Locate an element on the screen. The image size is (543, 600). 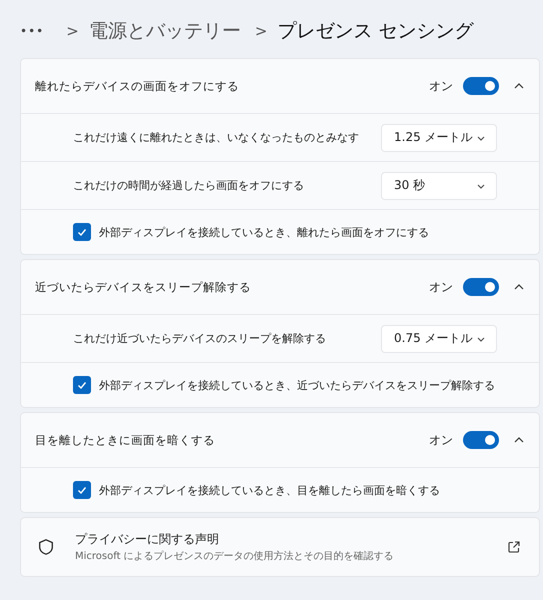
dropdown: 0.75 メートル is located at coordinates (439, 338).